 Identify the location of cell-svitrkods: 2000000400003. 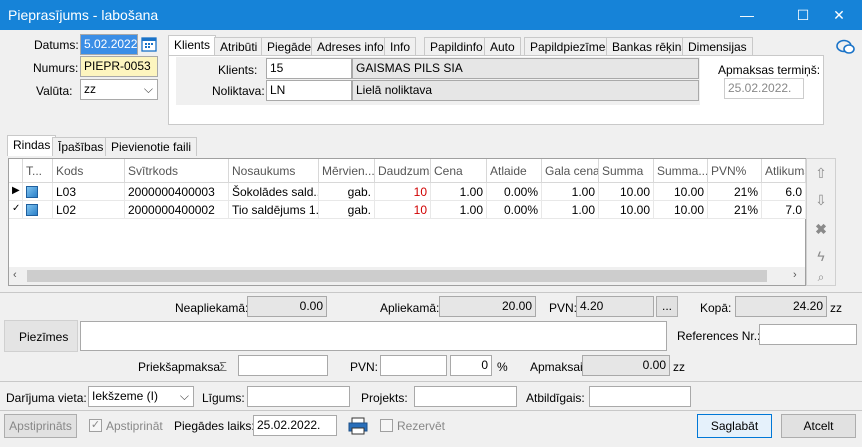
(177, 192).